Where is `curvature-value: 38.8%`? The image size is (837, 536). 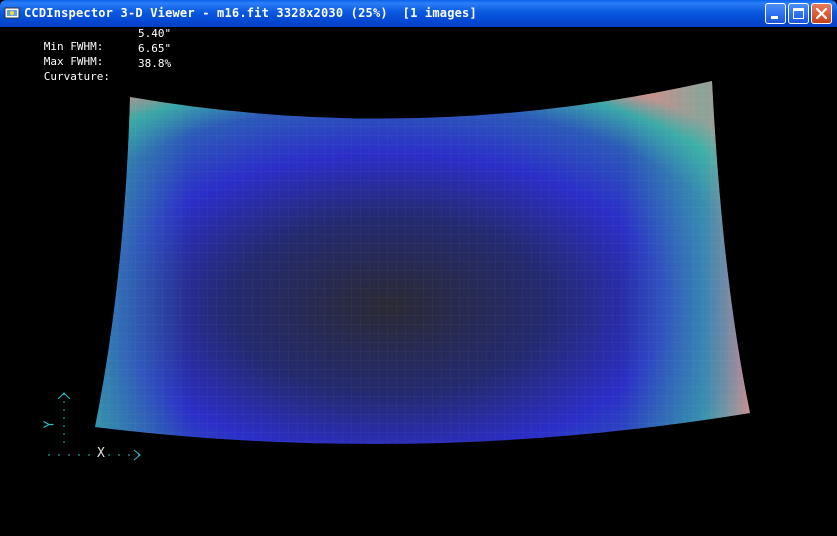 curvature-value: 38.8% is located at coordinates (155, 63).